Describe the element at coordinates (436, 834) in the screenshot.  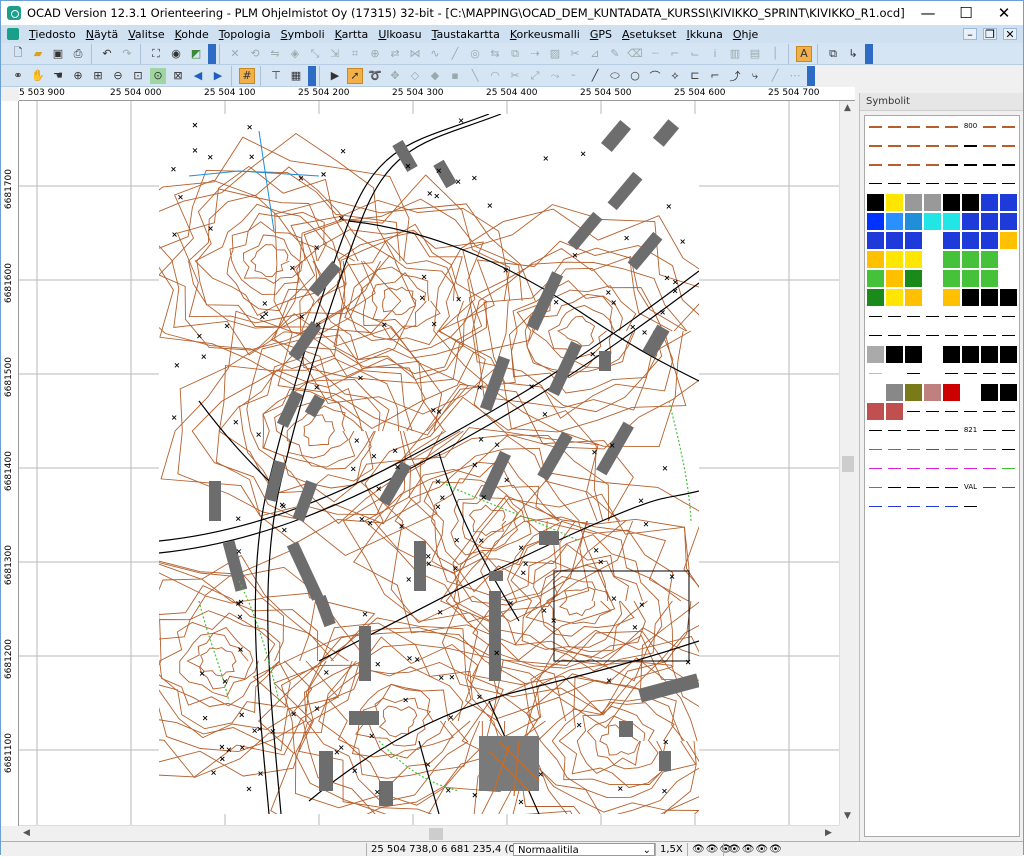
I see `horizontal-scroll-thumb` at that location.